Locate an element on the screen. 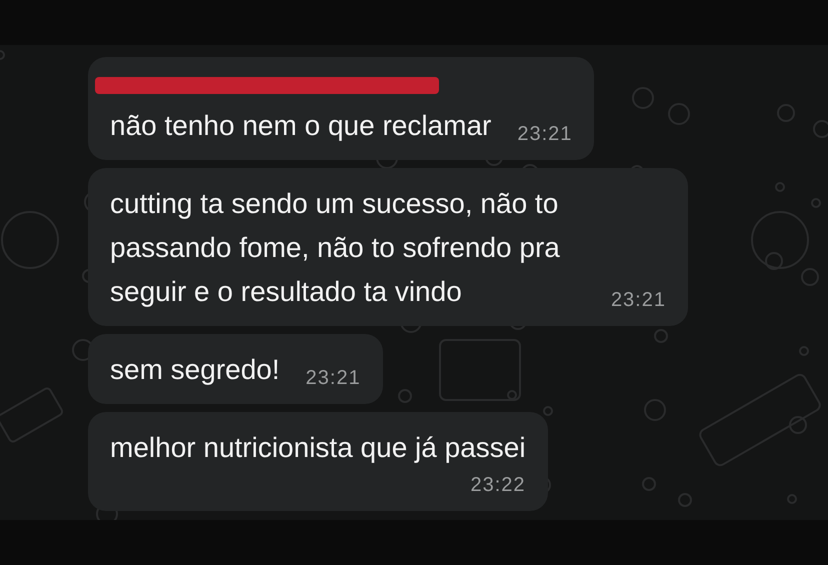 The image size is (828, 565). message-time: 23:22 is located at coordinates (498, 486).